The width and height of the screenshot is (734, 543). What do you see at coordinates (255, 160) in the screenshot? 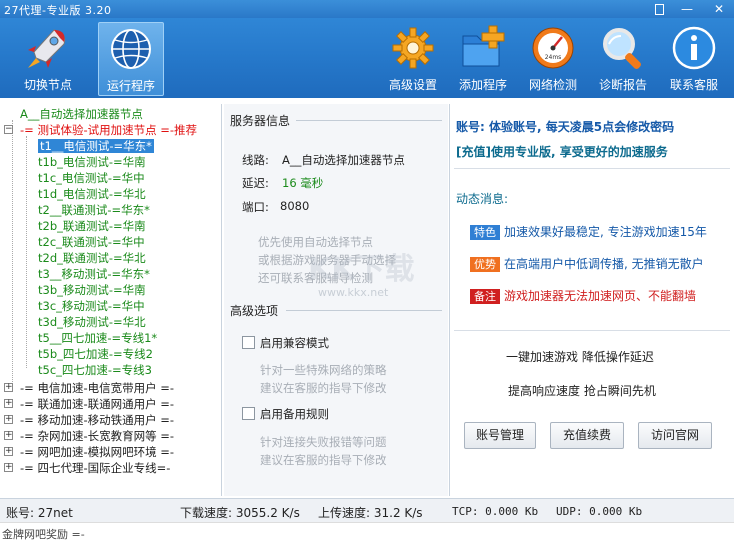
I see `line-label: 线路:` at bounding box center [255, 160].